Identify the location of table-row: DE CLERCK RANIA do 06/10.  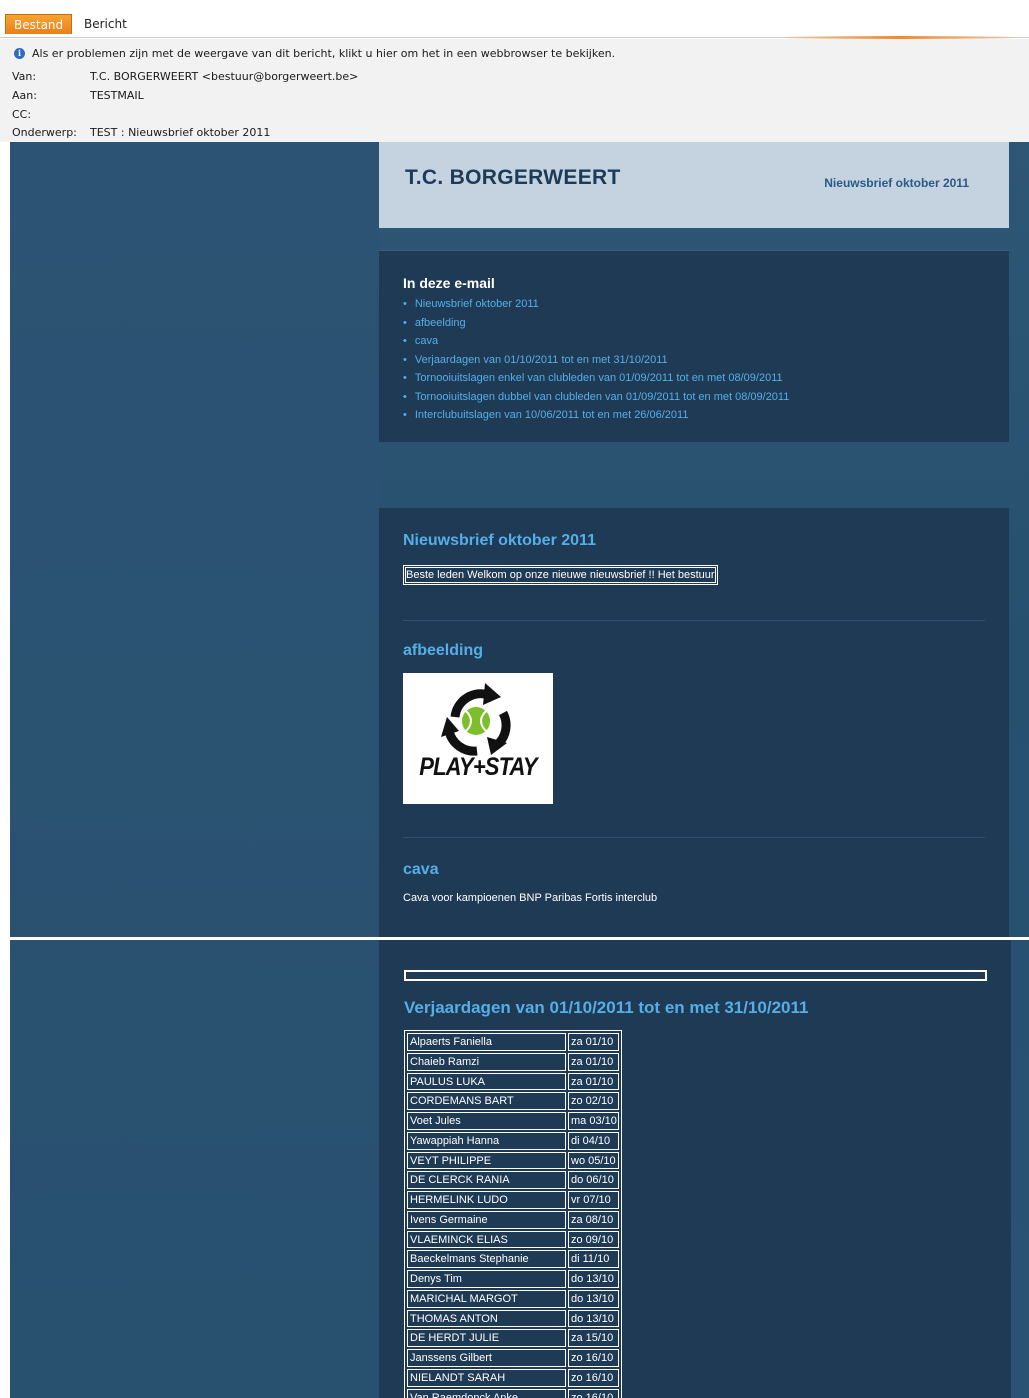
(513, 1180).